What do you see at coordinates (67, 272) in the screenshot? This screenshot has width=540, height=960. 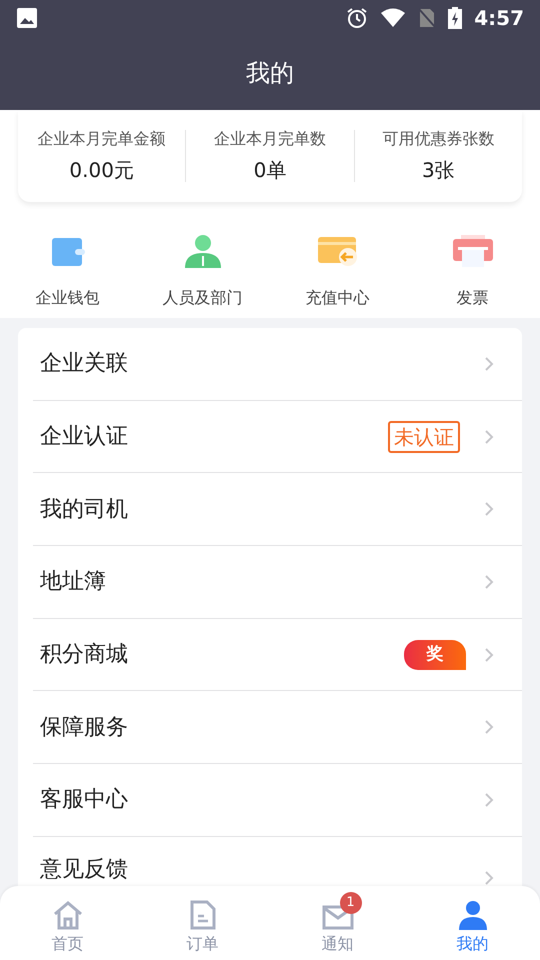 I see `shortcut-button: 企业钱包` at bounding box center [67, 272].